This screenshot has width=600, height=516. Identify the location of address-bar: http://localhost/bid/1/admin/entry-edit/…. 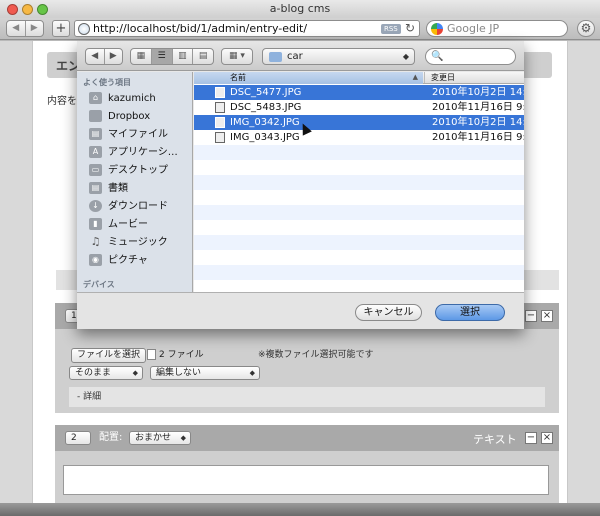
(247, 28).